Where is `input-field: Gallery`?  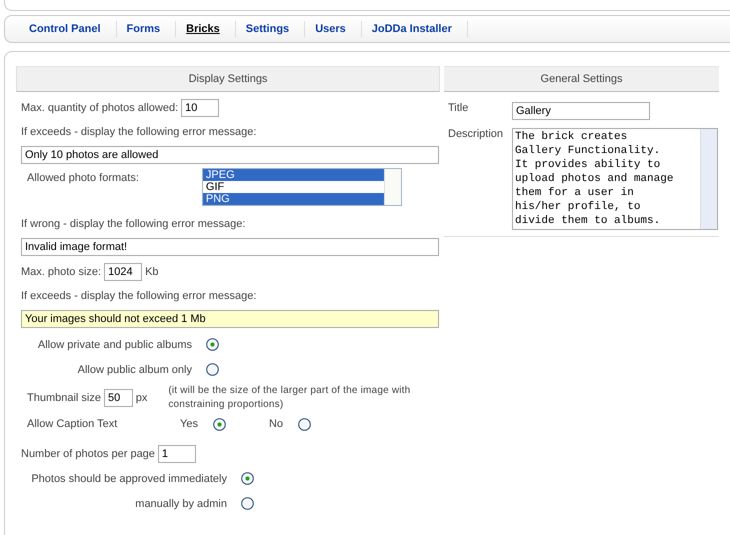
input-field: Gallery is located at coordinates (581, 111).